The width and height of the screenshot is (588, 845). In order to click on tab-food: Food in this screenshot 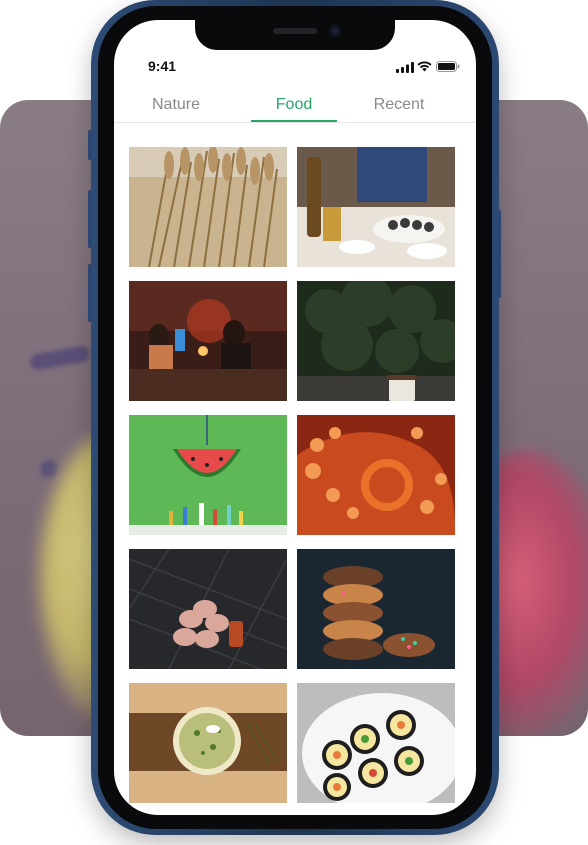, I will do `click(294, 105)`.